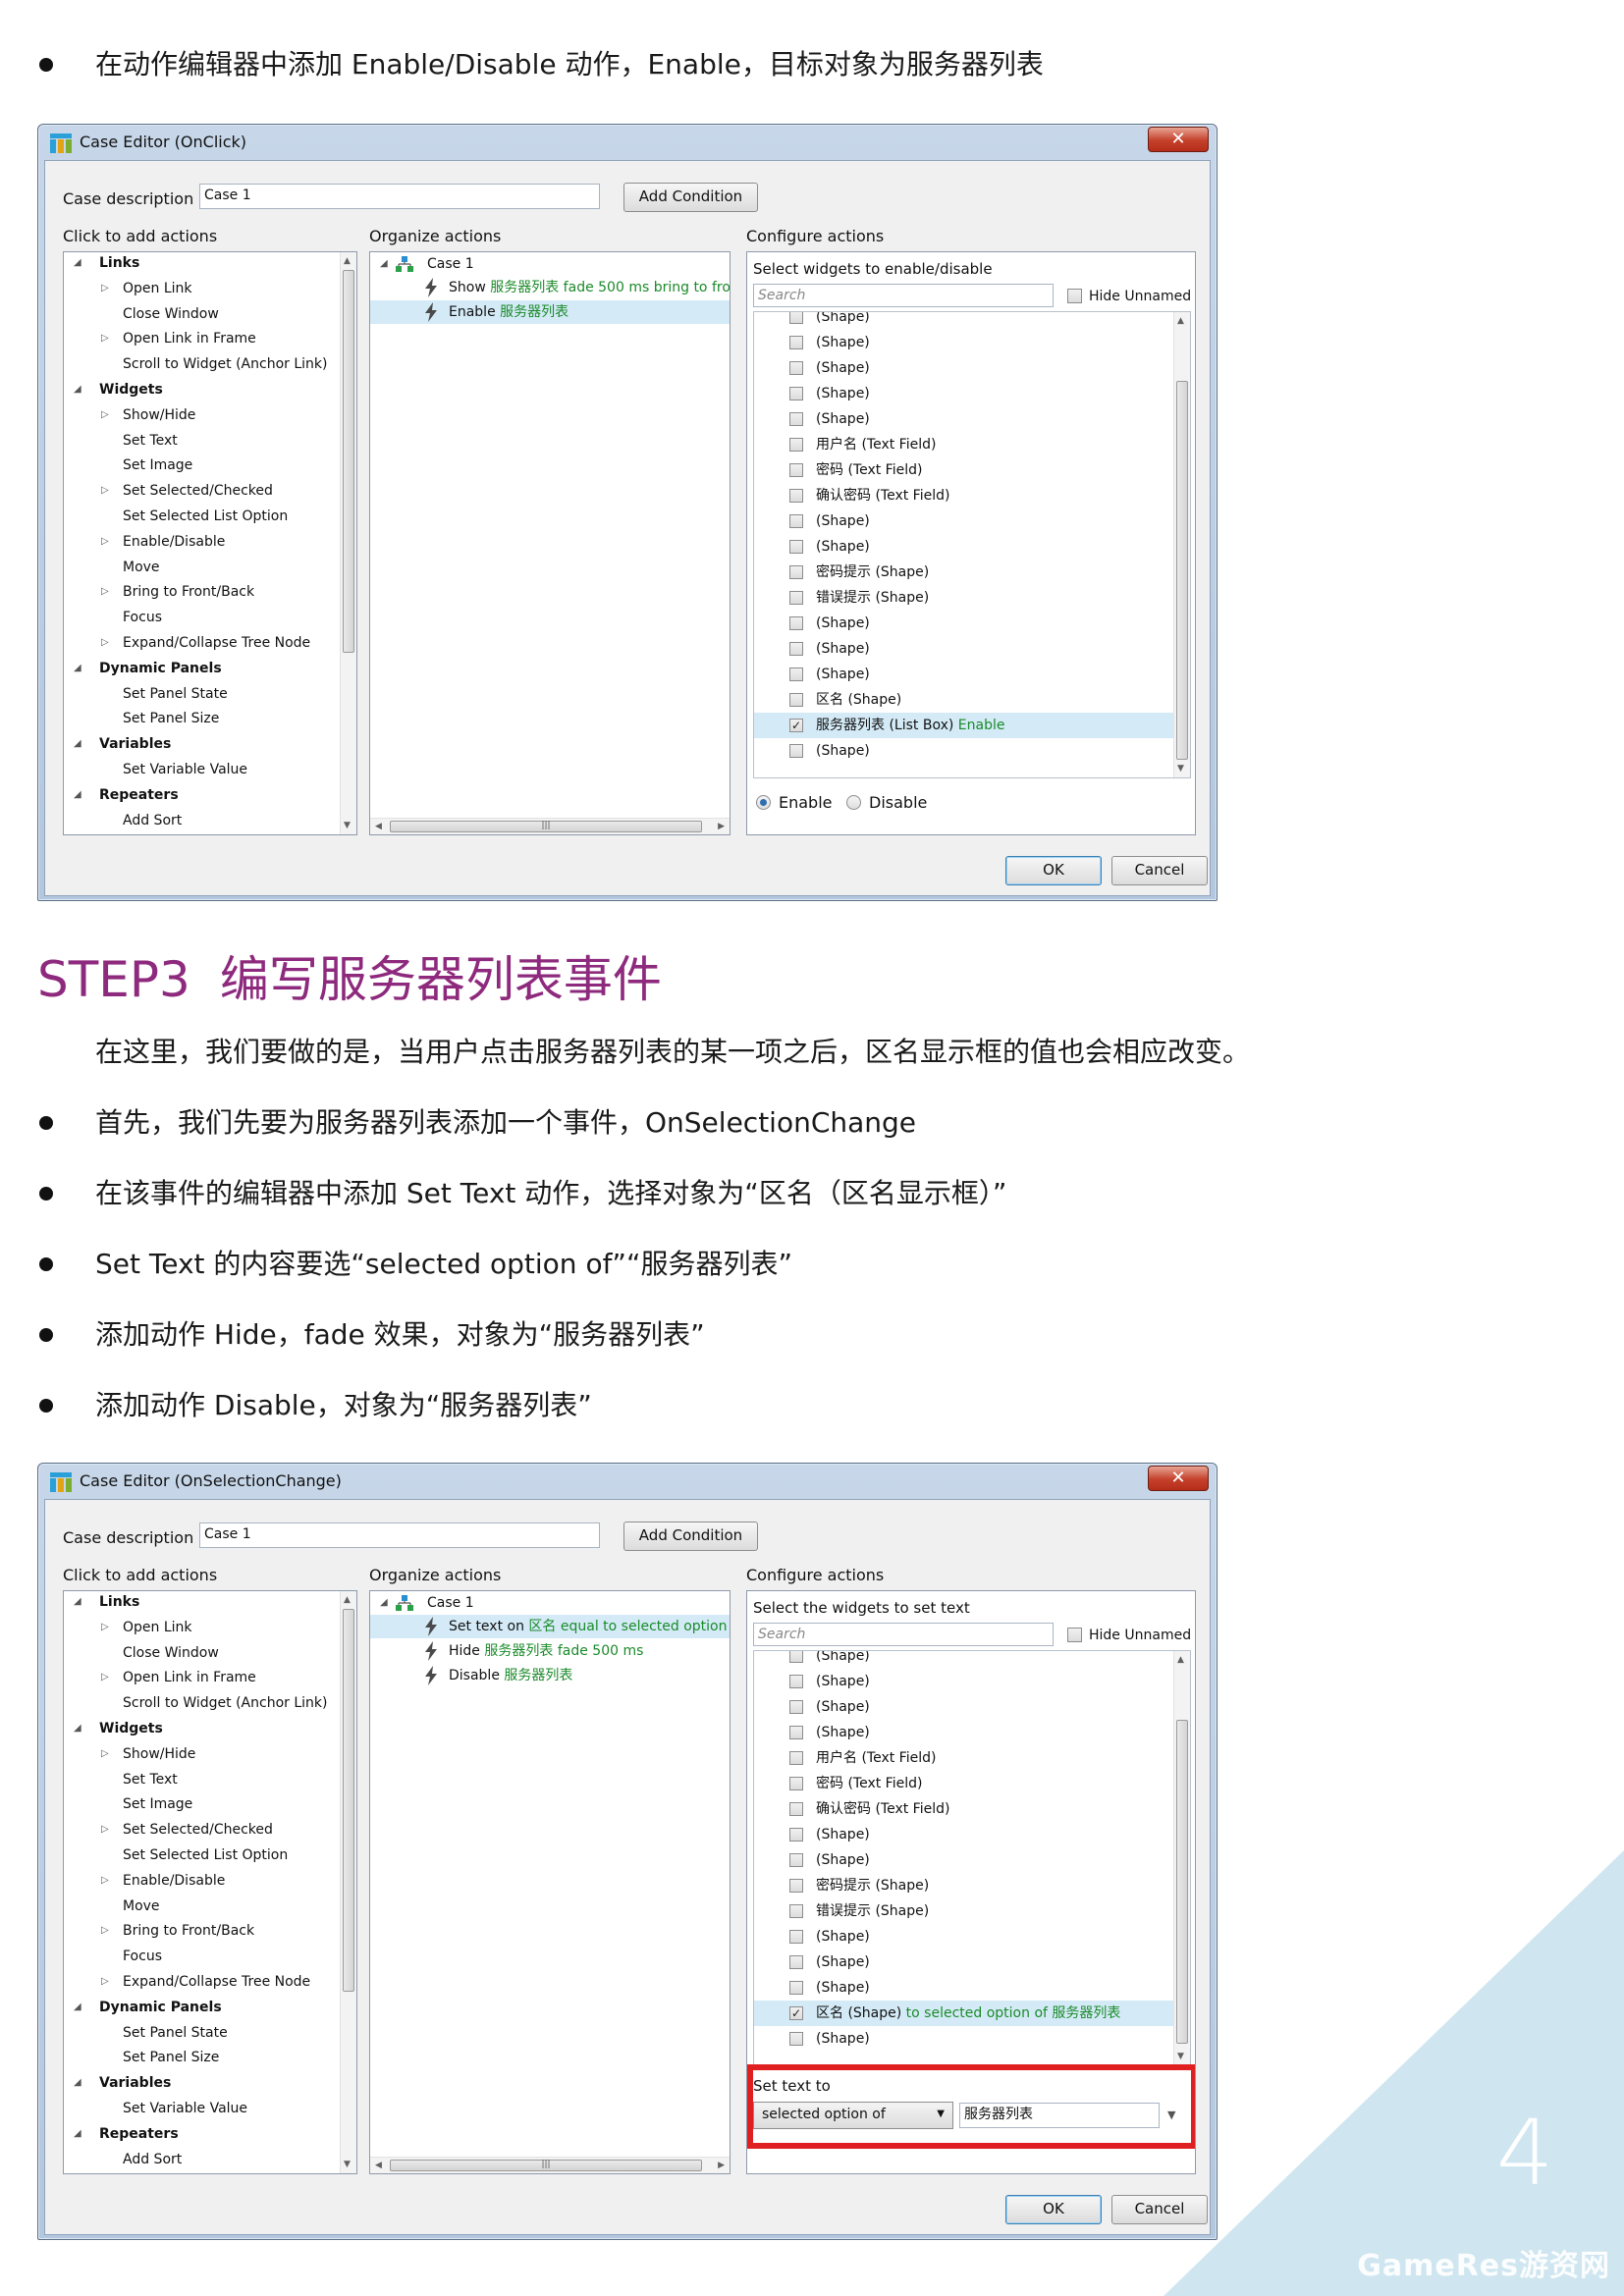 This screenshot has width=1624, height=2296. What do you see at coordinates (157, 289) in the screenshot?
I see `action-open-link: Open Link` at bounding box center [157, 289].